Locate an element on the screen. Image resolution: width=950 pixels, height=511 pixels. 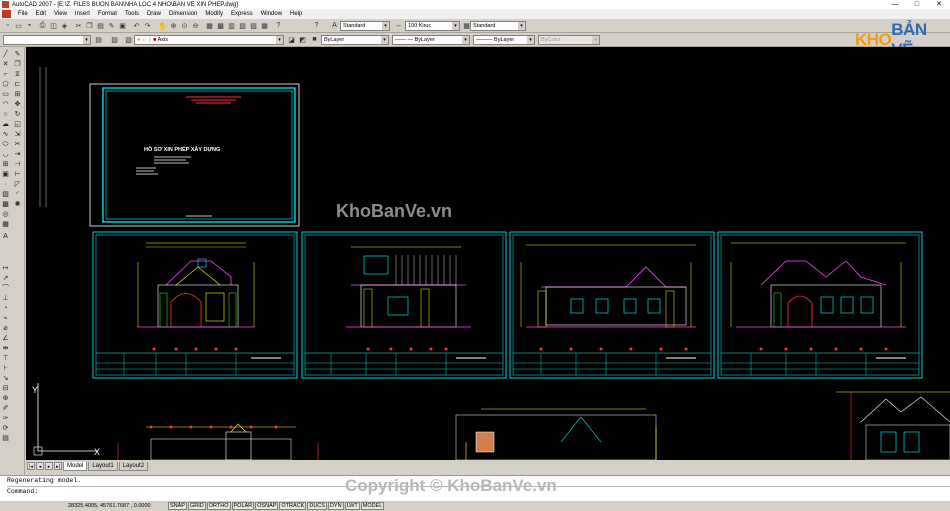
tab-layout2: Layout2 is located at coordinates (133, 466).